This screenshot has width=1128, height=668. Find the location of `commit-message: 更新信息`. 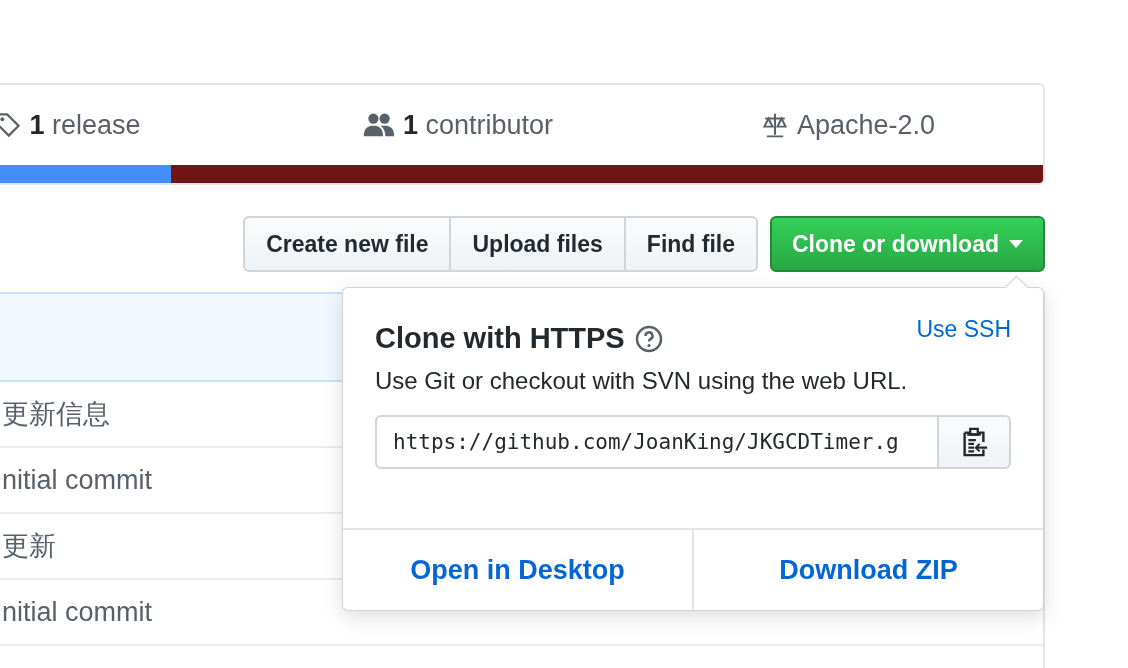

commit-message: 更新信息 is located at coordinates (56, 414).